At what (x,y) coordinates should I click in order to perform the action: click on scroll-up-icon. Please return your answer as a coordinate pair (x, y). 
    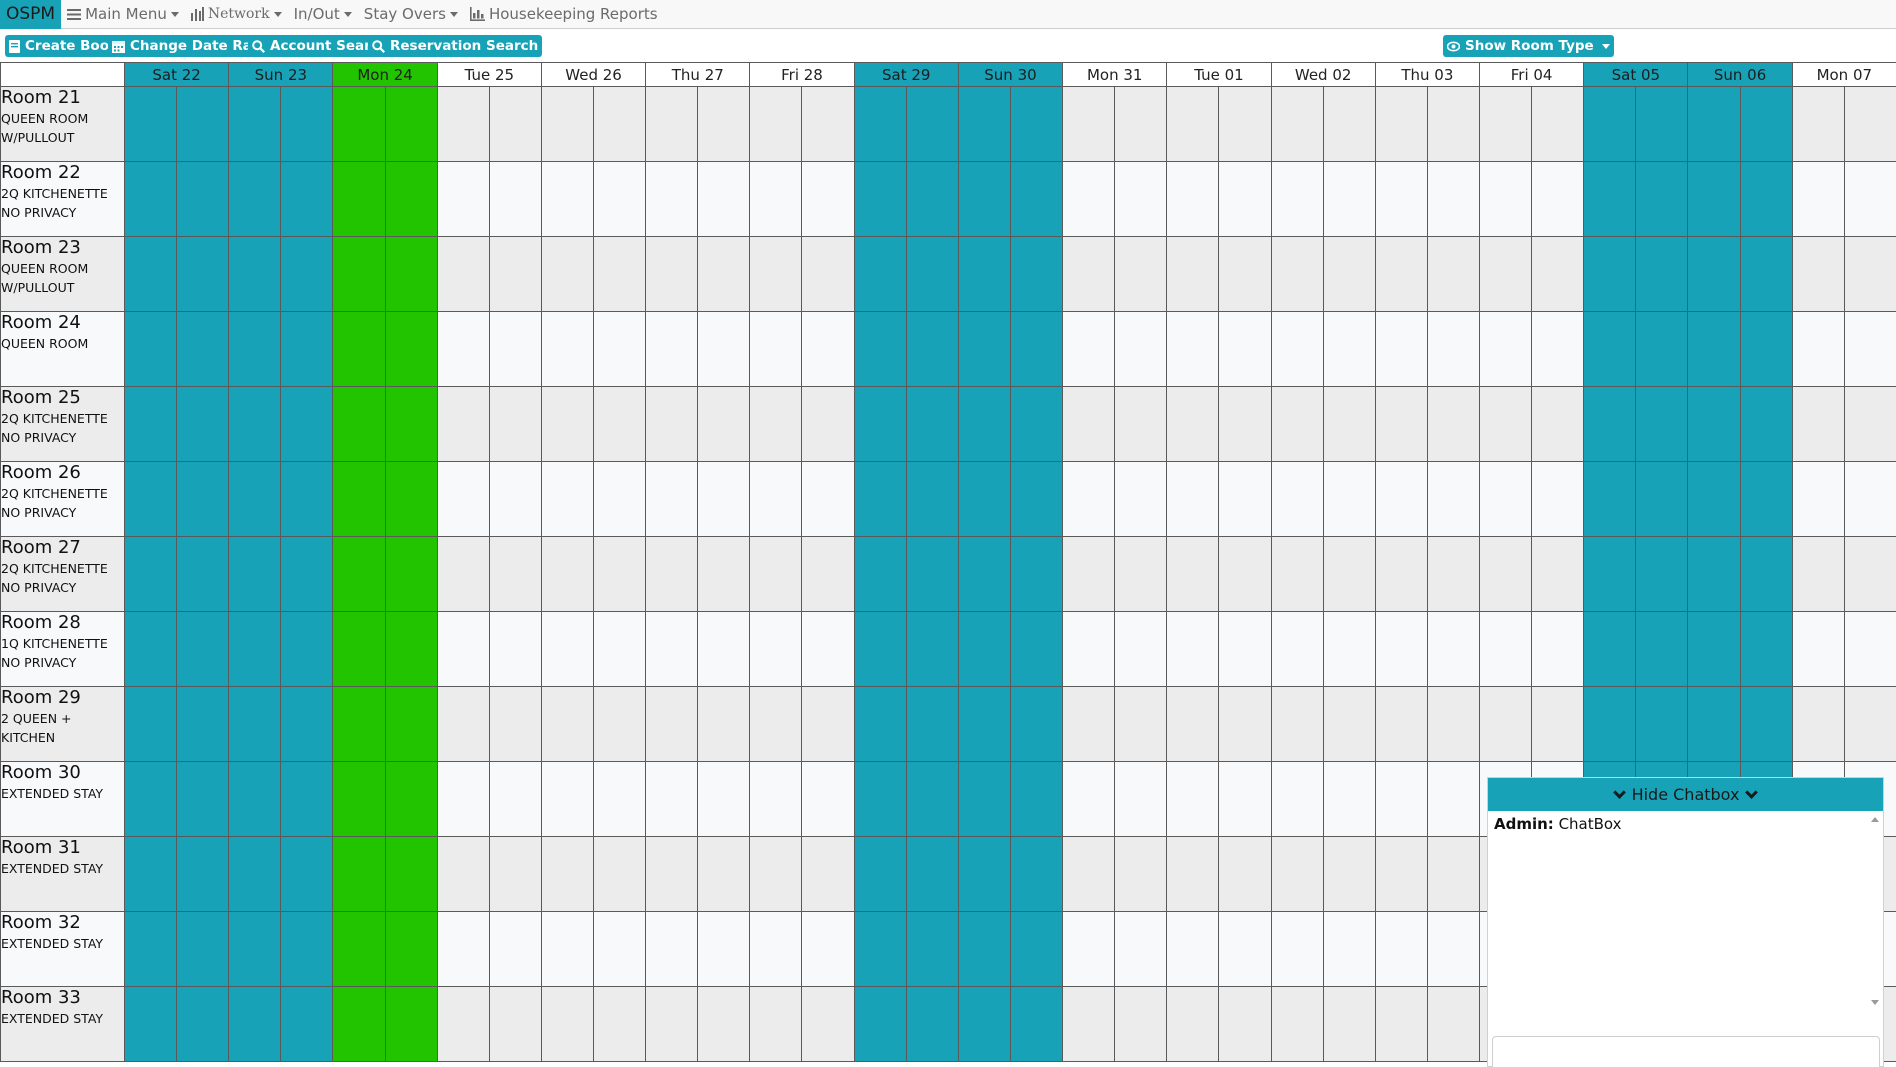
    Looking at the image, I should click on (1875, 819).